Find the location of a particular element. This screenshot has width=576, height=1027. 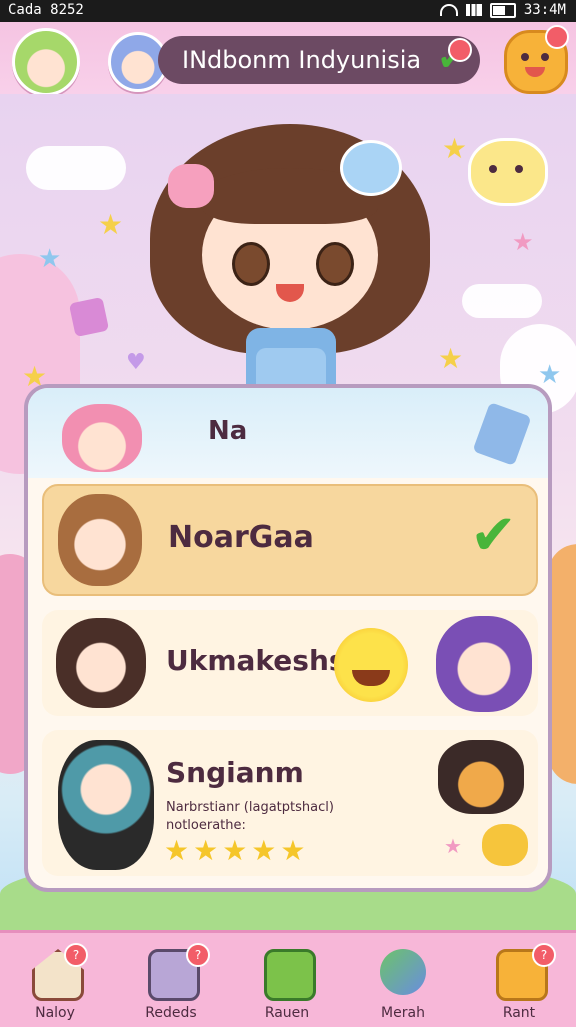

character-name: Sngianm is located at coordinates (235, 772).